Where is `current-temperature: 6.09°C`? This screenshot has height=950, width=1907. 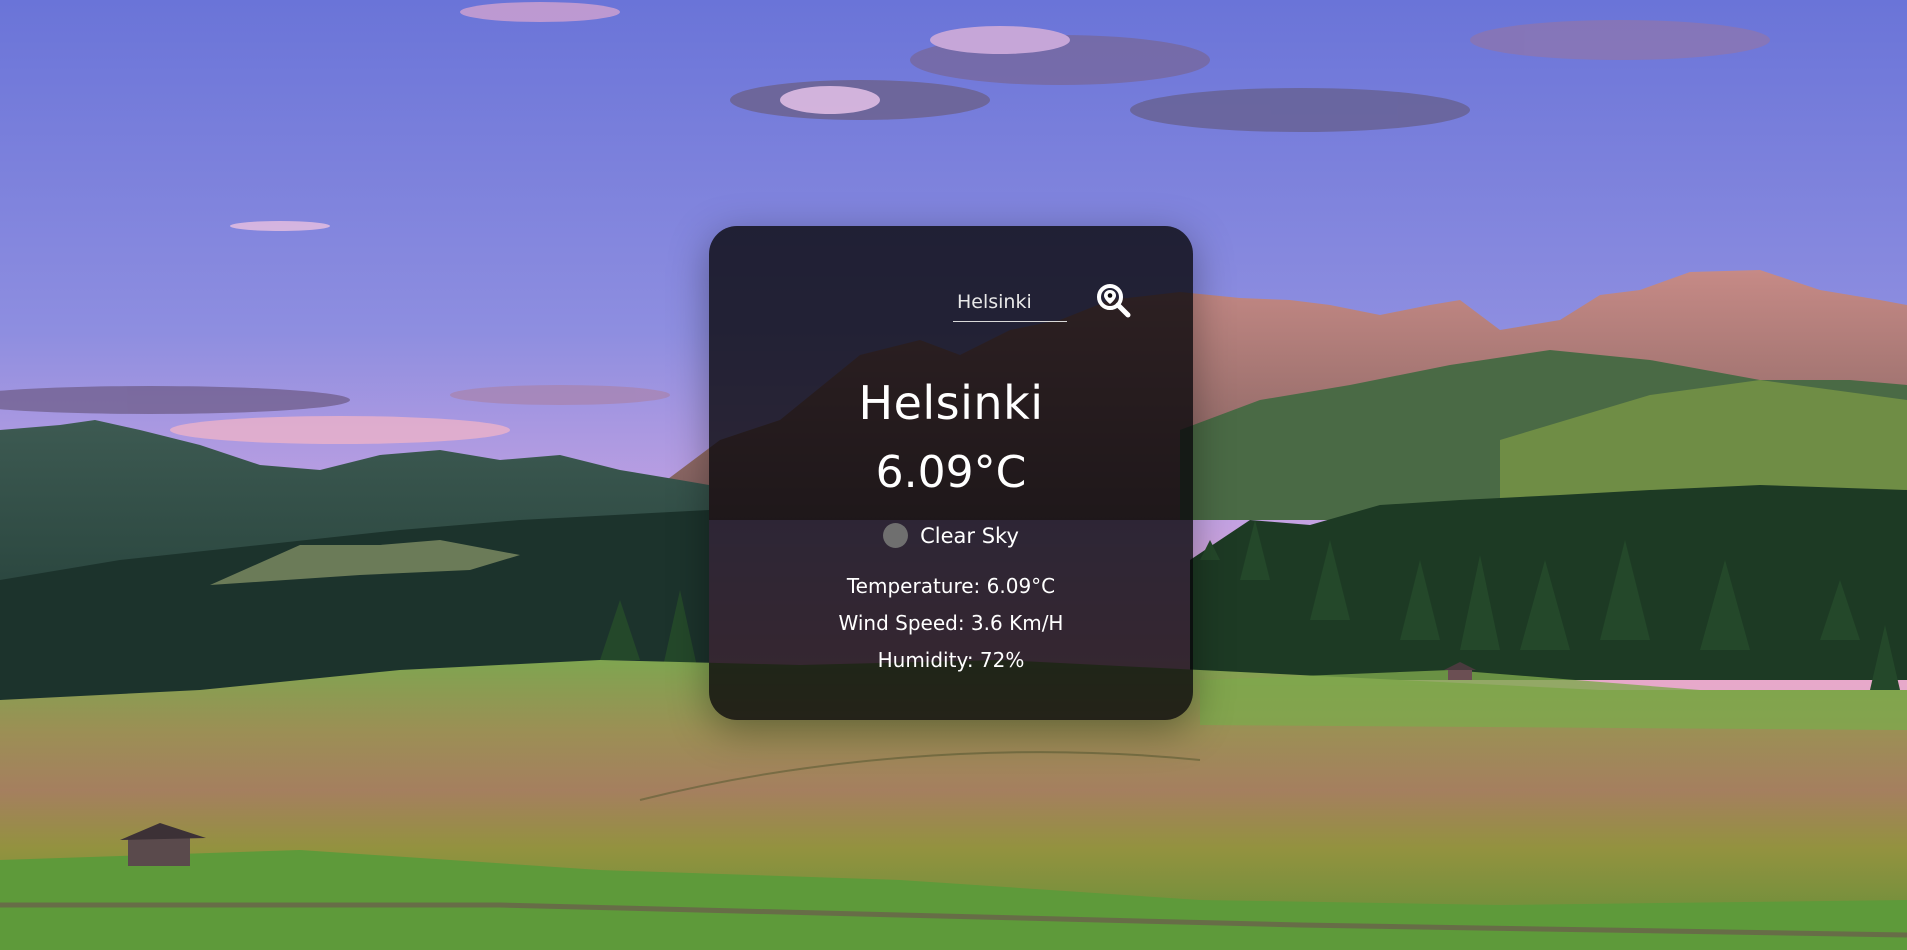 current-temperature: 6.09°C is located at coordinates (951, 472).